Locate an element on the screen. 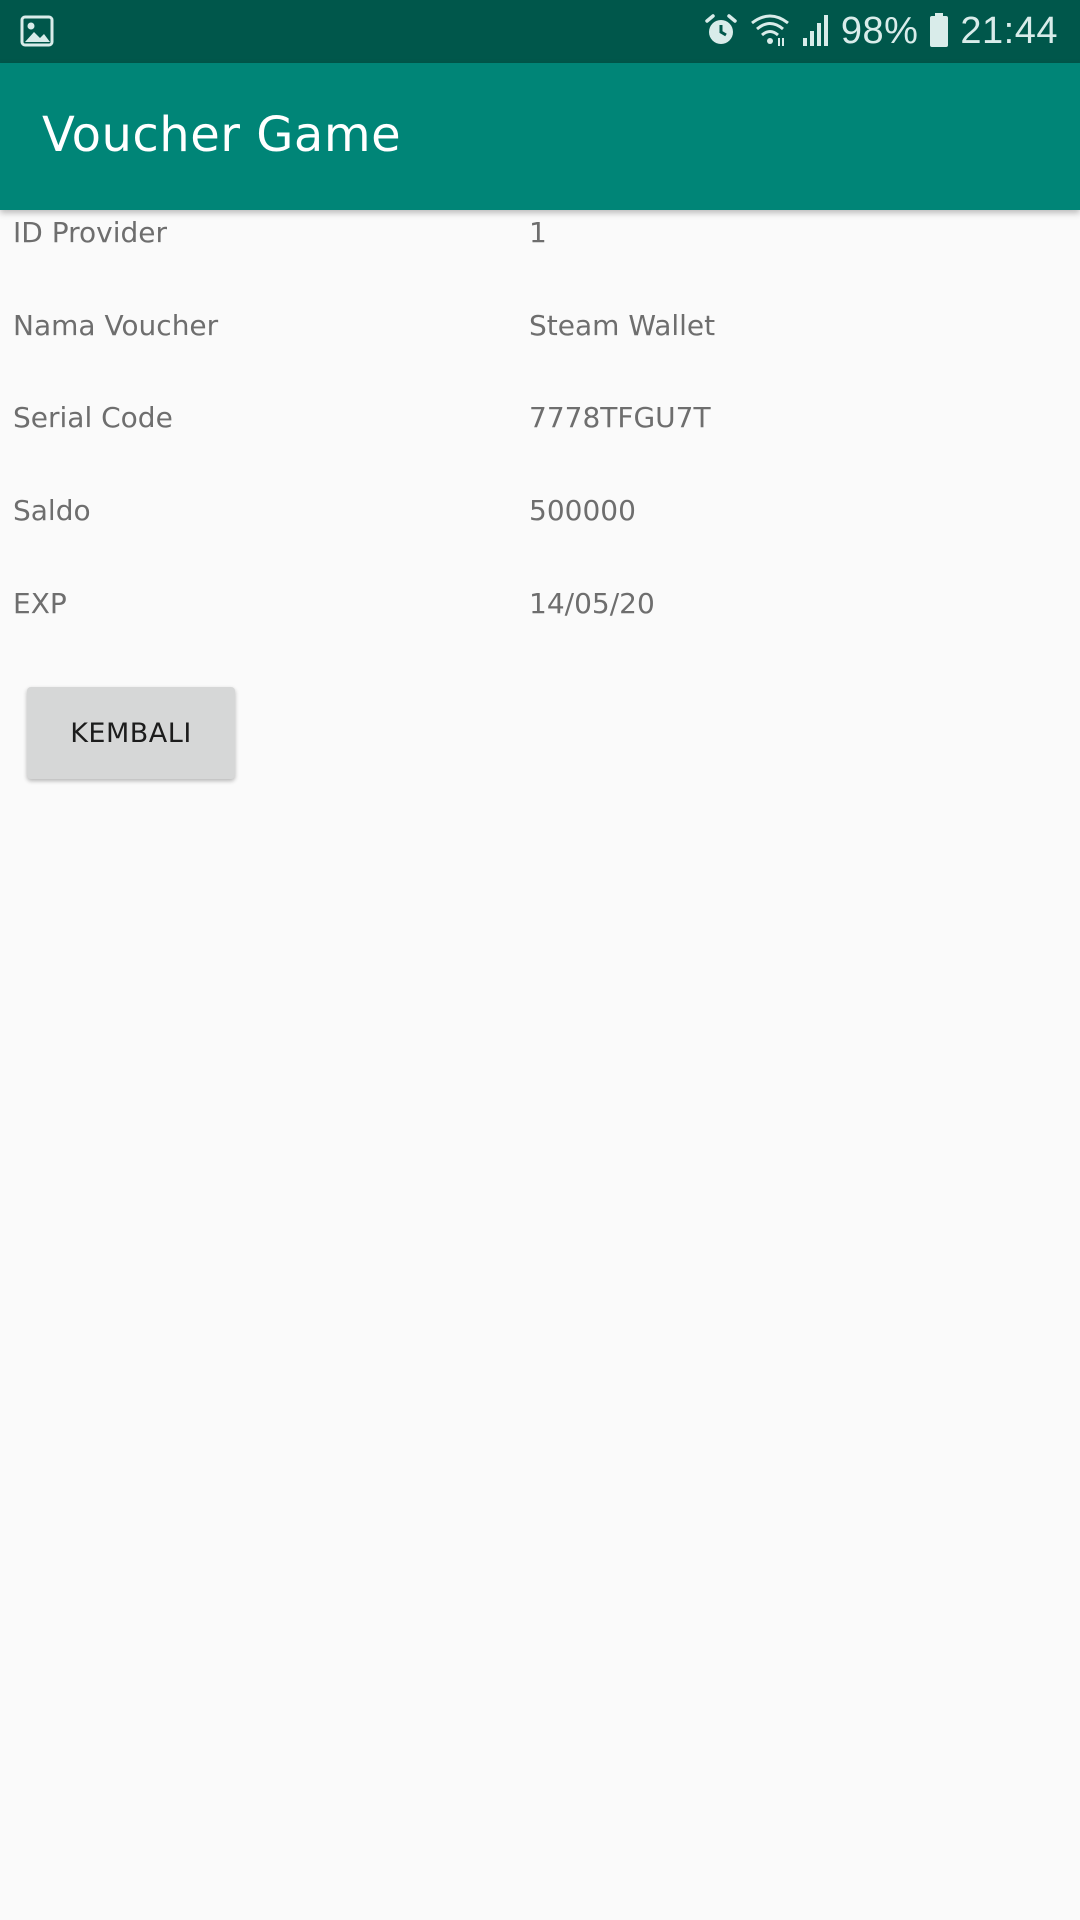 This screenshot has width=1080, height=1920. image-icon is located at coordinates (37, 31).